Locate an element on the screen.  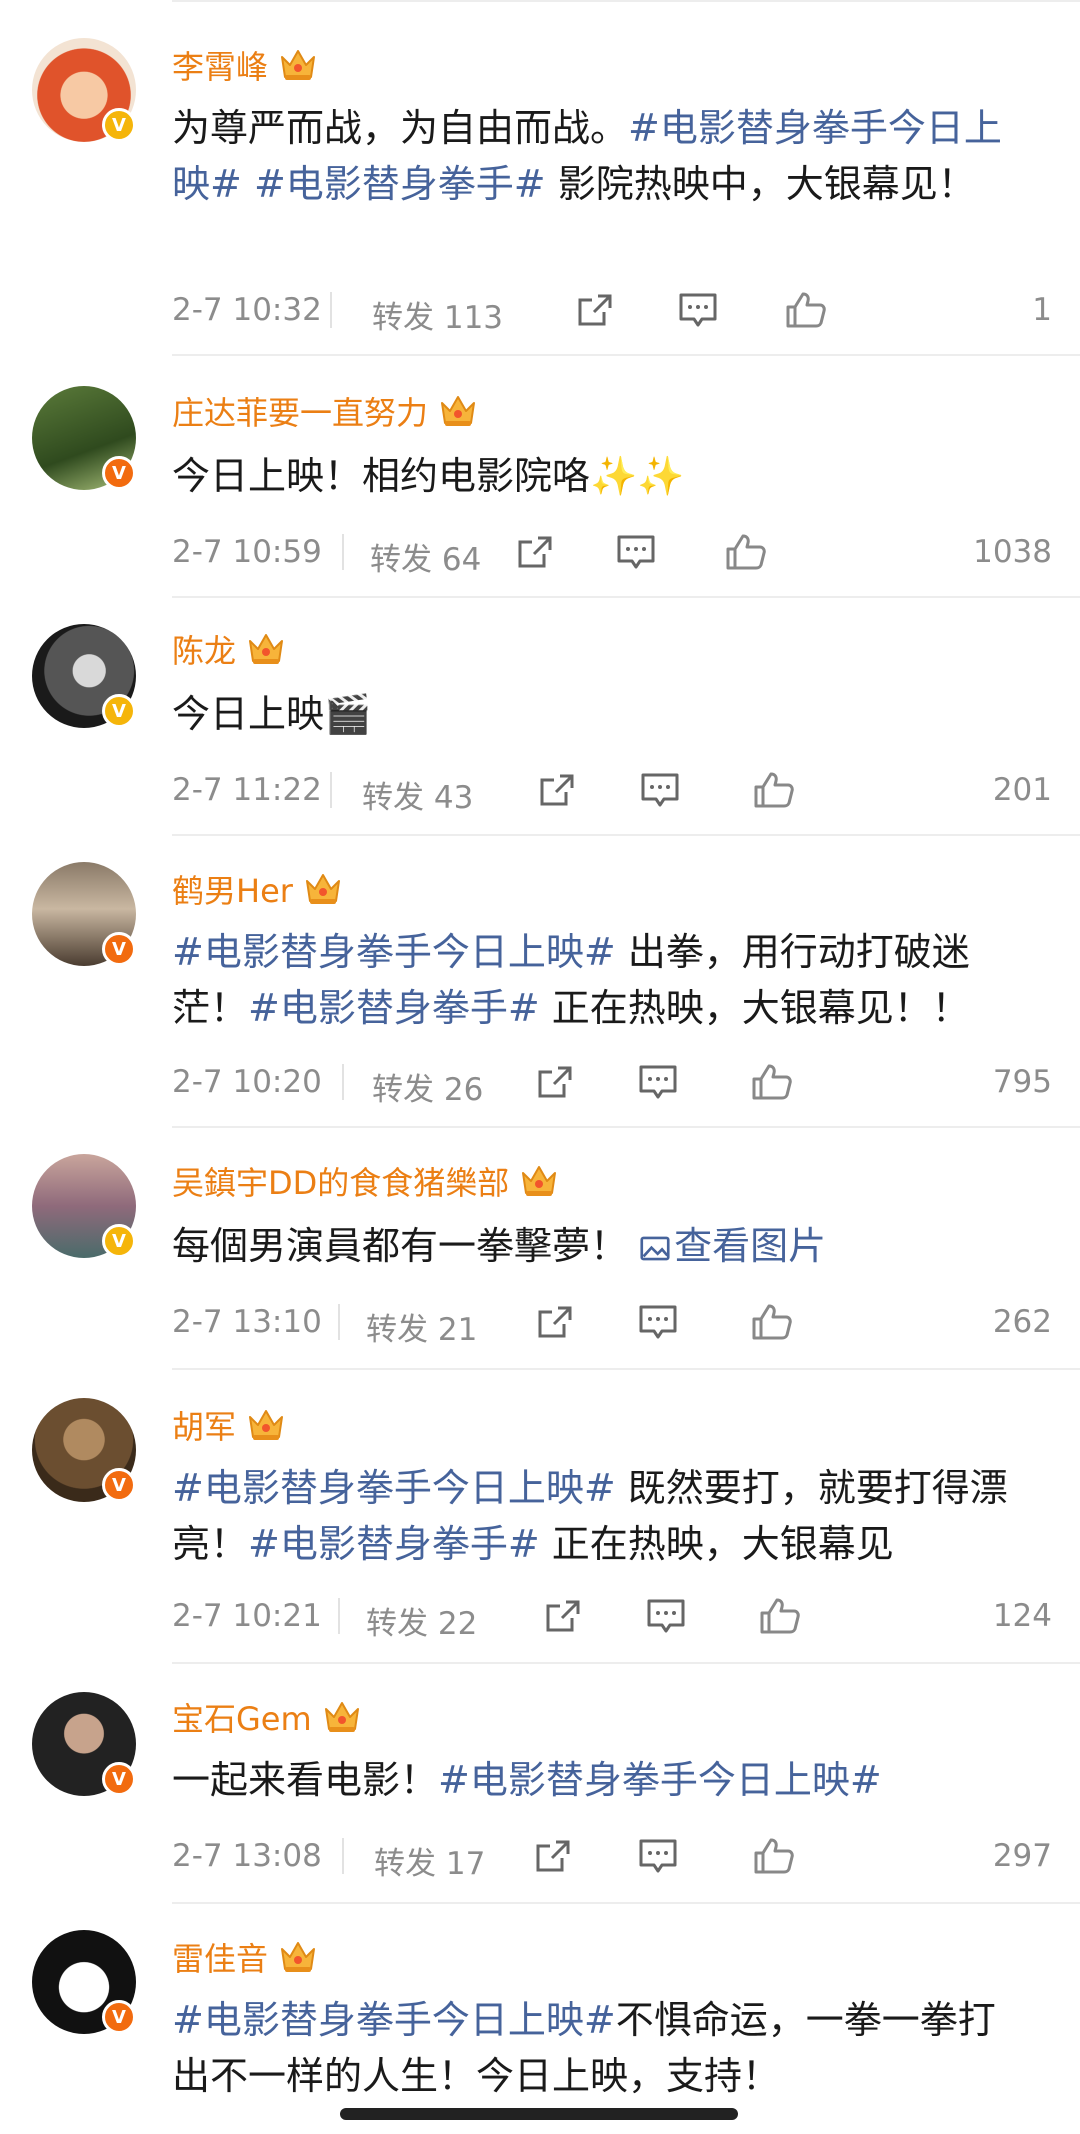
username-label: 鹤男Her is located at coordinates (232, 889).